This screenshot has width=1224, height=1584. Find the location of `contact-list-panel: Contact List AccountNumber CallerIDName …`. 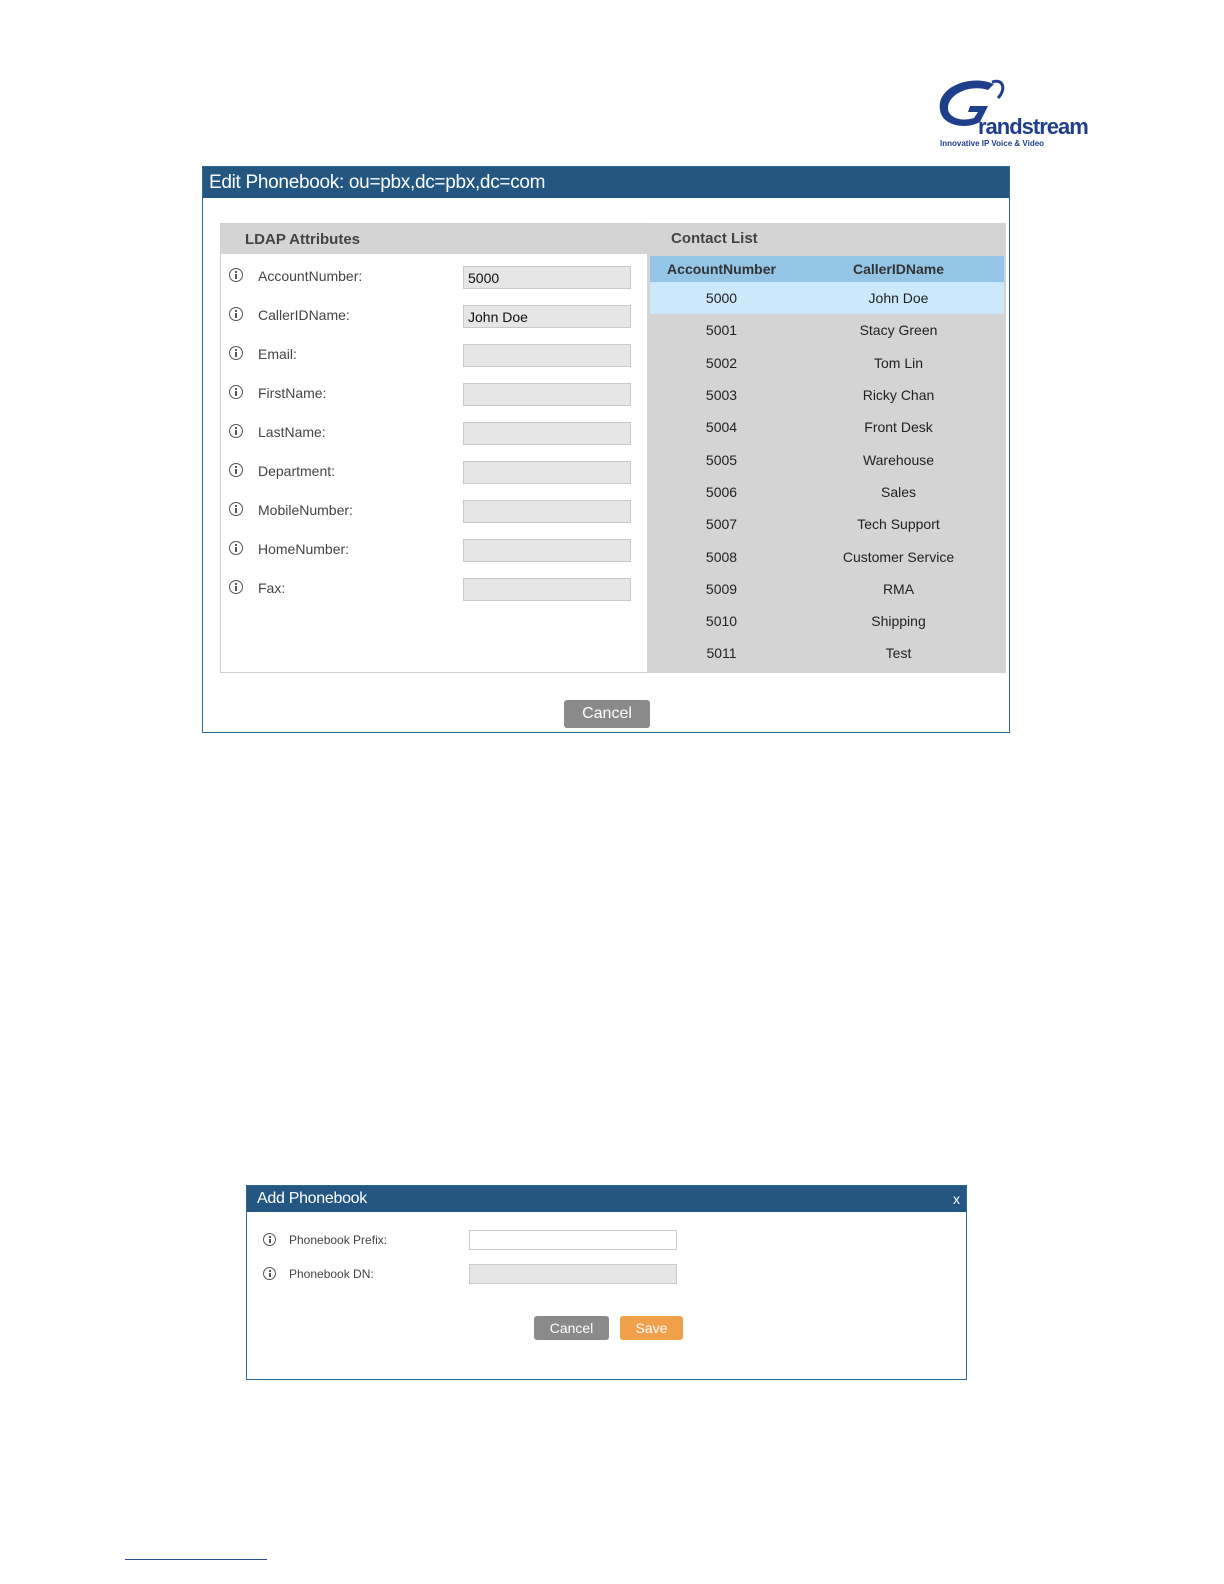

contact-list-panel: Contact List AccountNumber CallerIDName … is located at coordinates (826, 448).